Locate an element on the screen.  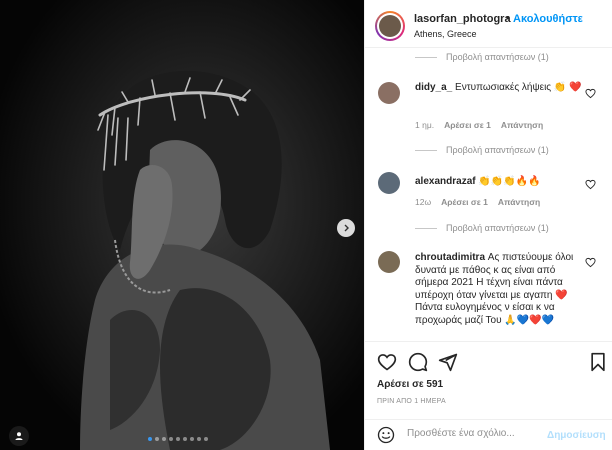
post-location: Athens, Greece is located at coordinates (445, 34).